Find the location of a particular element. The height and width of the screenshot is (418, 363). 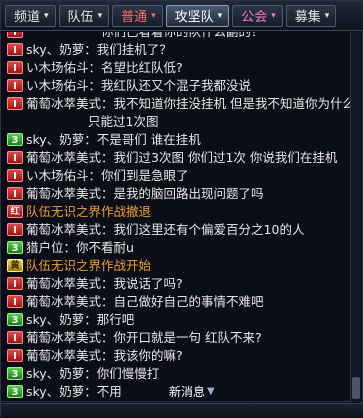

tab-4: 公会 ▾ is located at coordinates (257, 15).